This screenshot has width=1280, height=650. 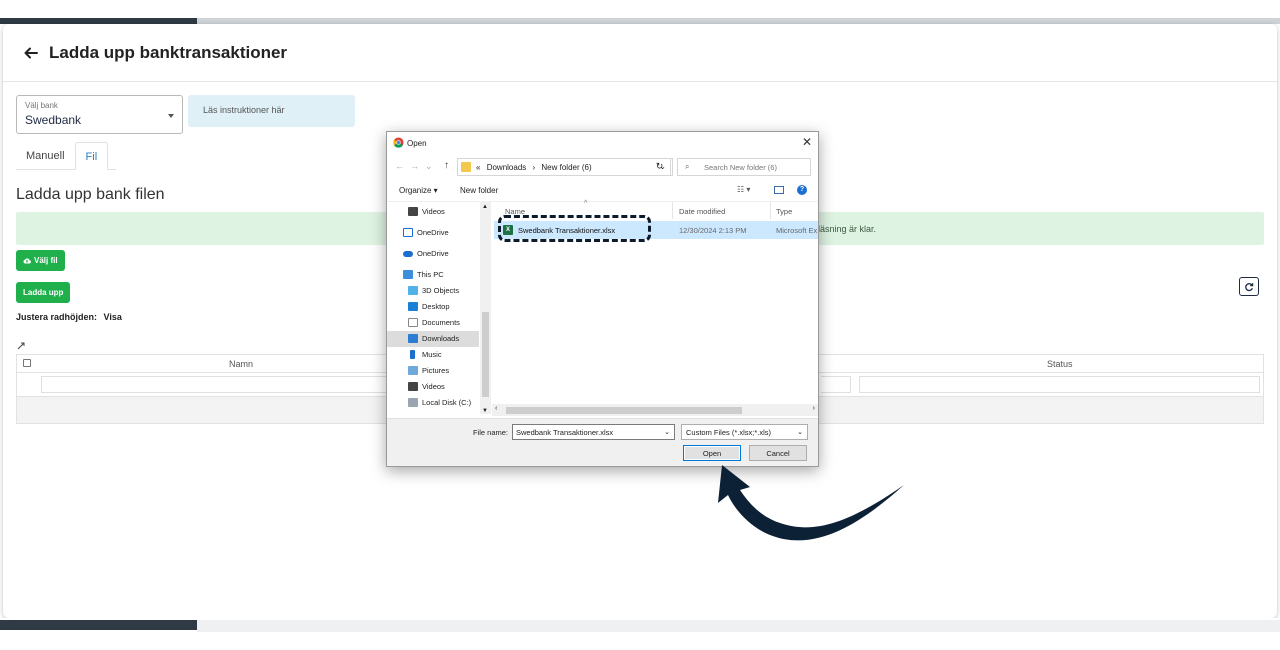 I want to click on nav-item-this-pc: This PC, so click(x=433, y=275).